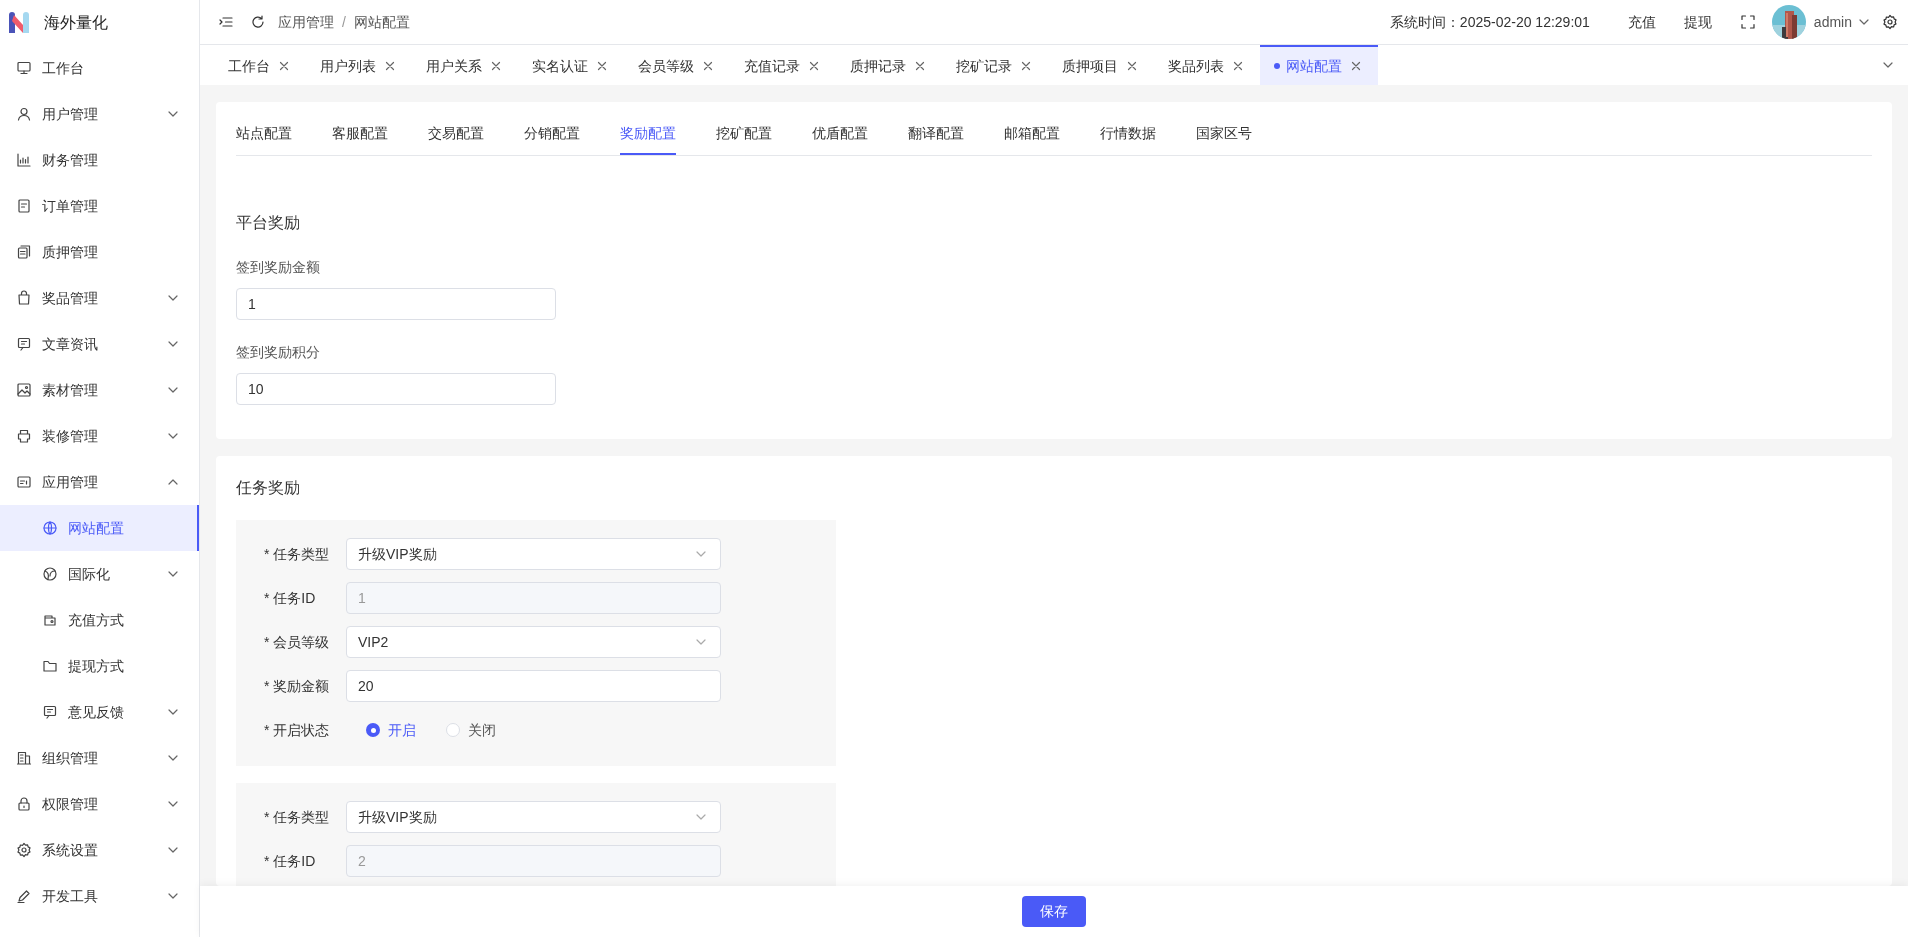 The image size is (1908, 937). I want to click on config-tab: 分销配置, so click(552, 137).